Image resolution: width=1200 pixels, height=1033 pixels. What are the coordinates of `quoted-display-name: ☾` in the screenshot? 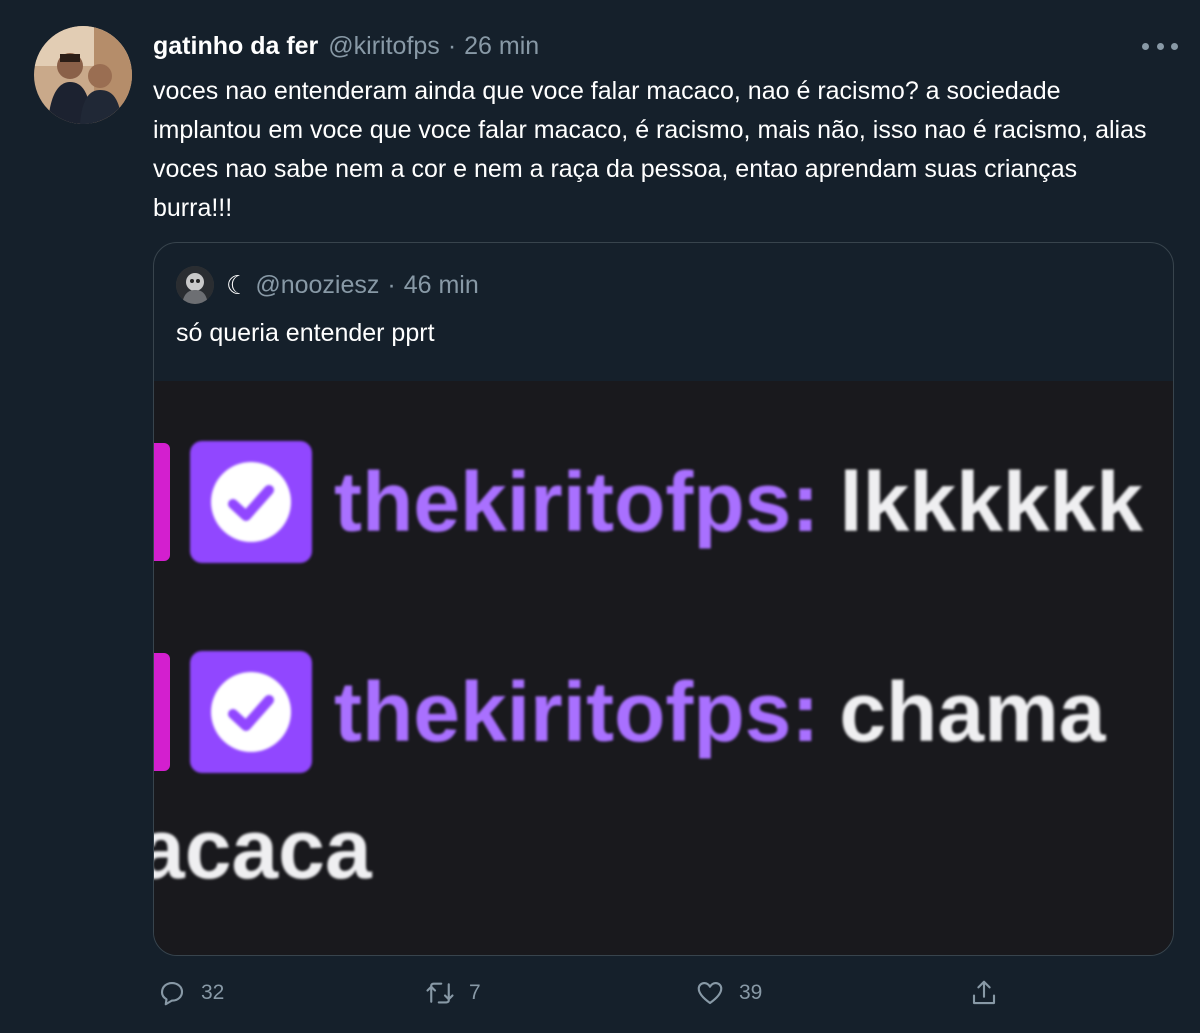 It's located at (238, 284).